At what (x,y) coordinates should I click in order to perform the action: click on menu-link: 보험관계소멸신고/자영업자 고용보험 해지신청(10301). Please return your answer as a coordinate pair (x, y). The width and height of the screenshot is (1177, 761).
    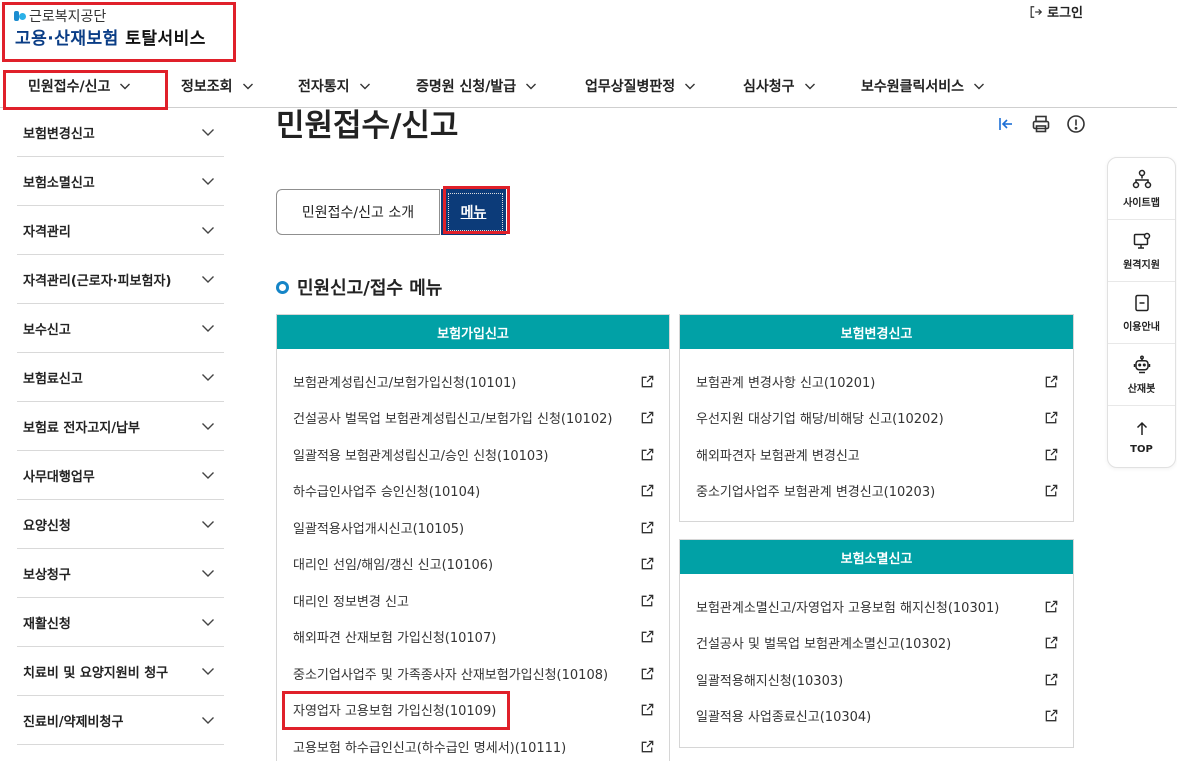
    Looking at the image, I should click on (876, 606).